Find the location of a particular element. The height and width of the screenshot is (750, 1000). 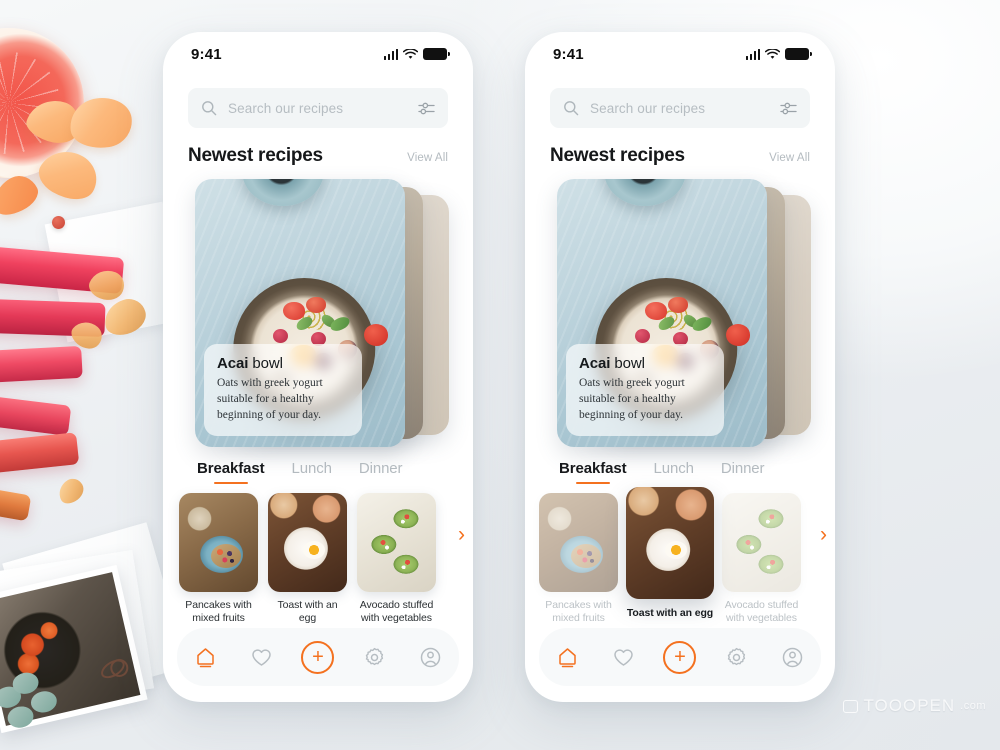

gear-icon is located at coordinates (736, 656).